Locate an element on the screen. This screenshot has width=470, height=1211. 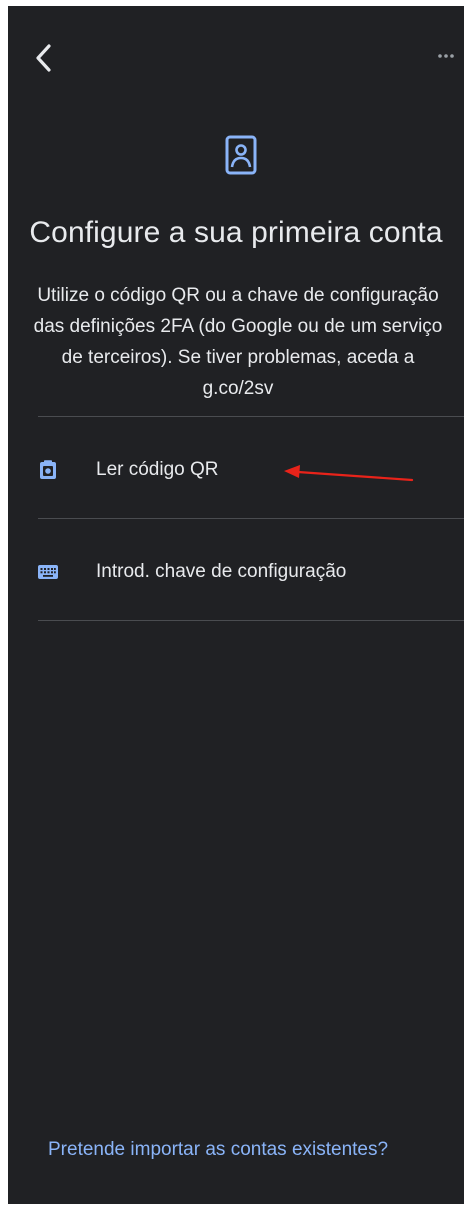
account-box-icon is located at coordinates (241, 155).